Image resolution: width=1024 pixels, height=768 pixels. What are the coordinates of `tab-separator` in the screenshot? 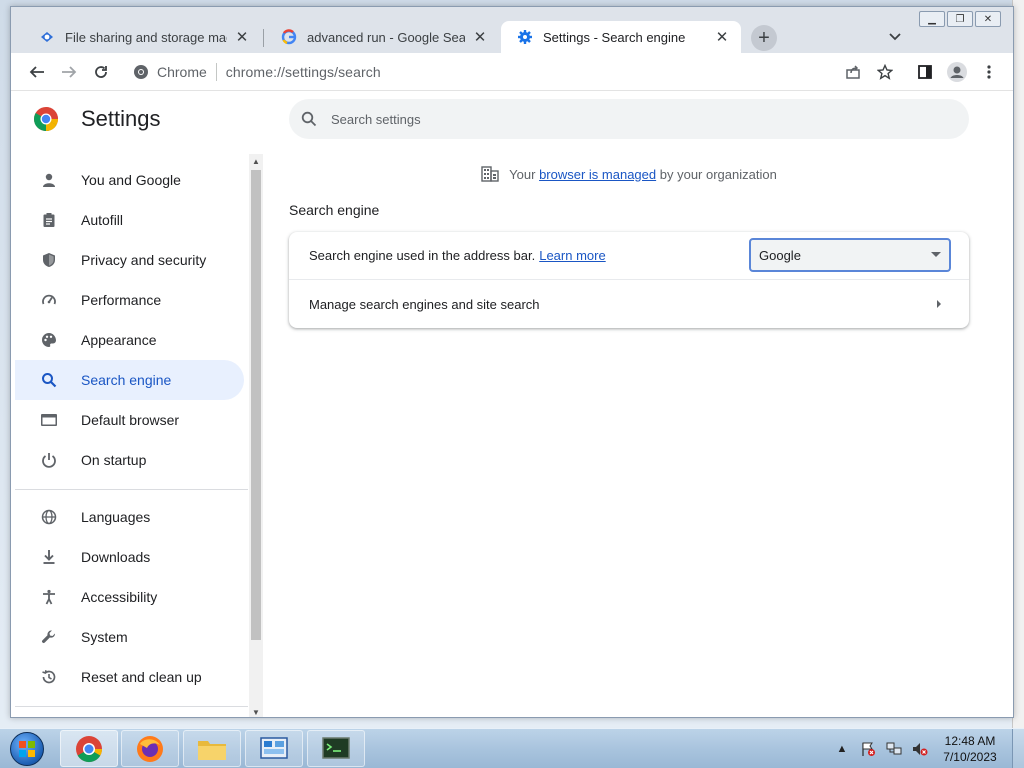 It's located at (263, 38).